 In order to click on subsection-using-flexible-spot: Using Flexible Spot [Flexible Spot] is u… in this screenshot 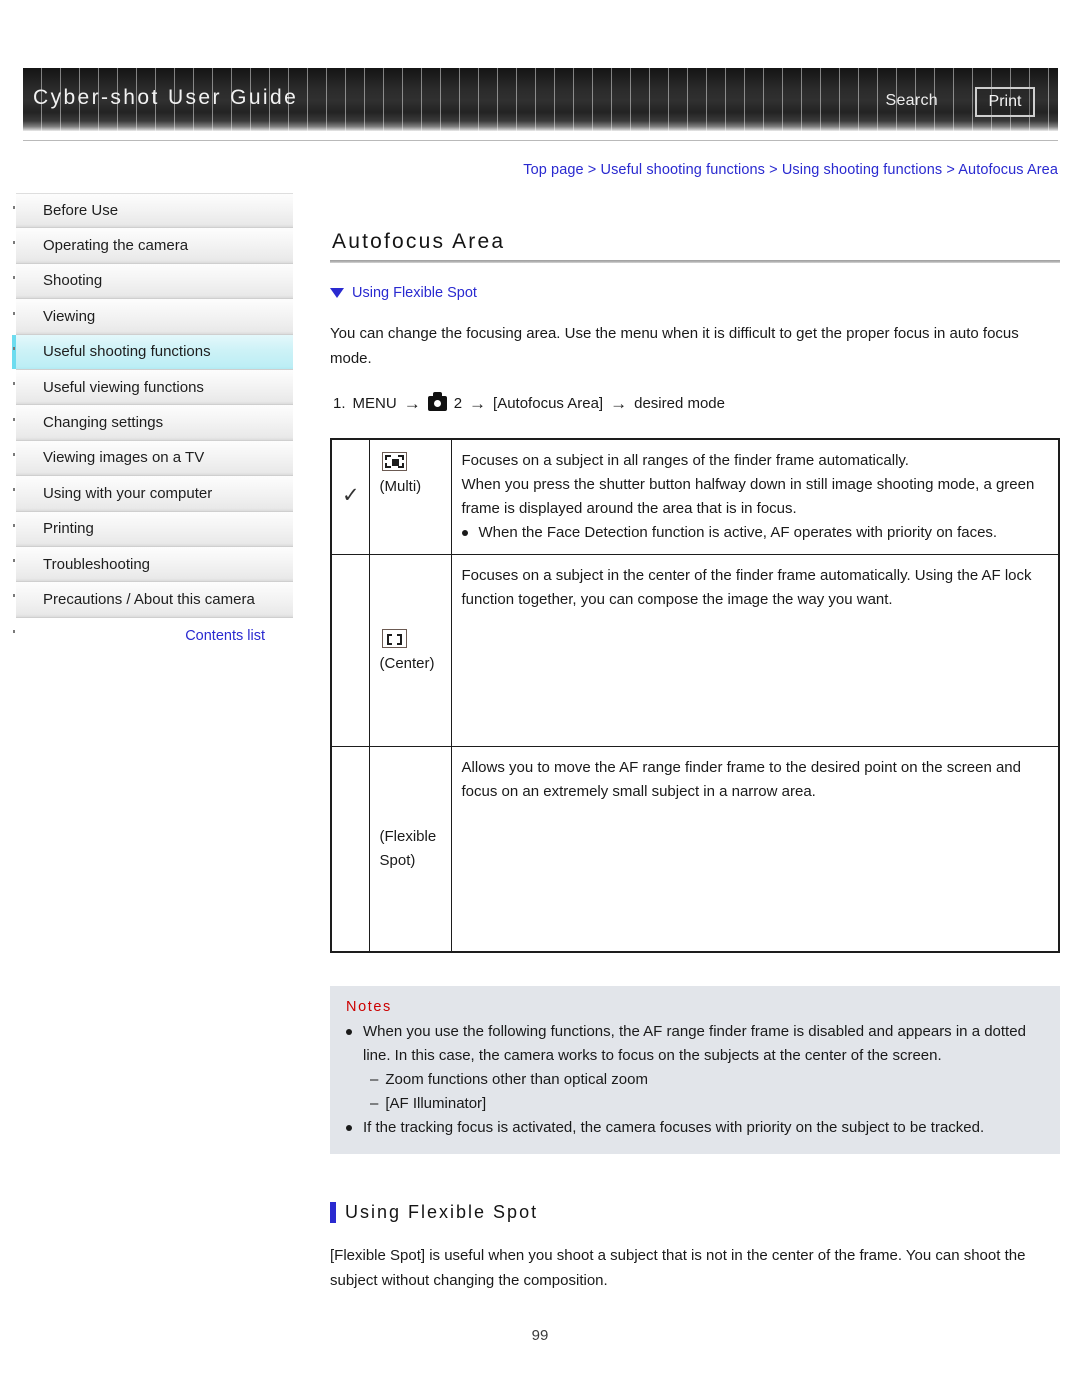, I will do `click(695, 1247)`.